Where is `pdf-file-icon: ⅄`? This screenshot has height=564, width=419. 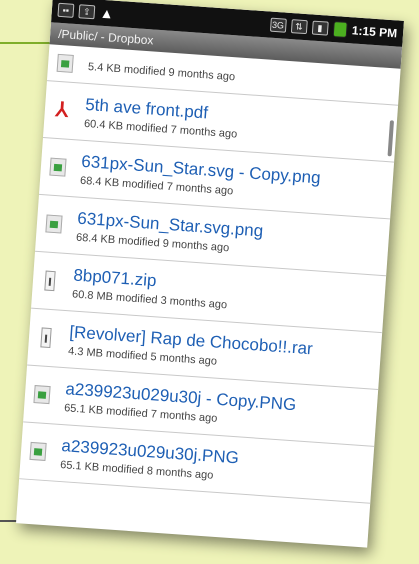 pdf-file-icon: ⅄ is located at coordinates (62, 110).